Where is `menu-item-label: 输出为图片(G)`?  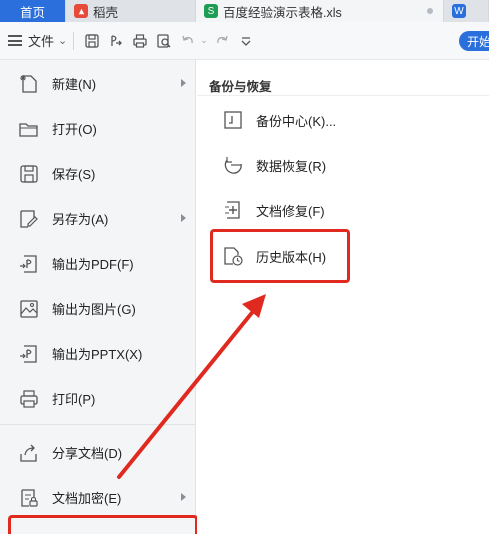 menu-item-label: 输出为图片(G) is located at coordinates (94, 309).